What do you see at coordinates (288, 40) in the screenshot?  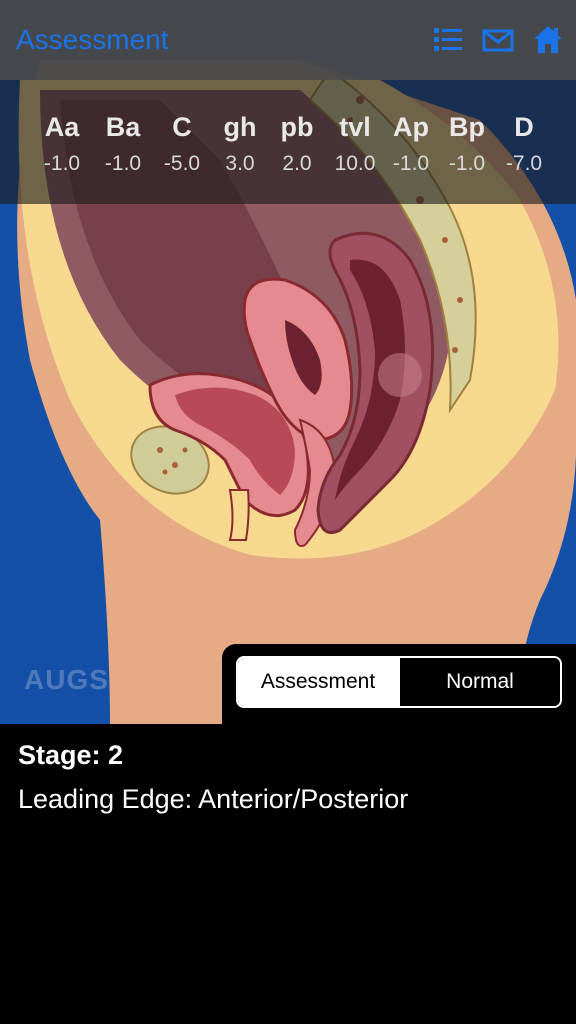 I see `navigation-bar: Assessment` at bounding box center [288, 40].